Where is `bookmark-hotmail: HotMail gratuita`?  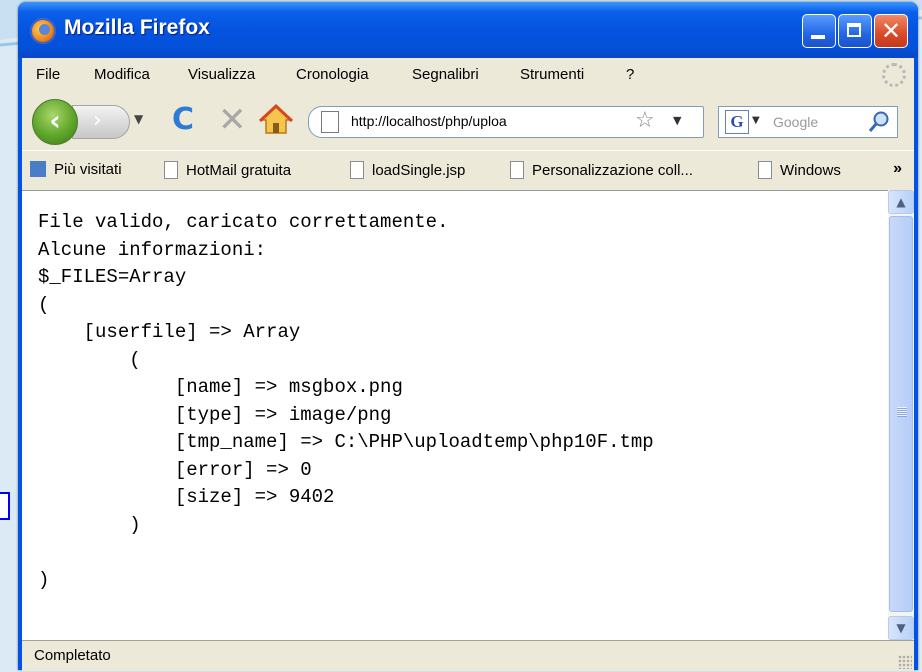
bookmark-hotmail: HotMail gratuita is located at coordinates (227, 170).